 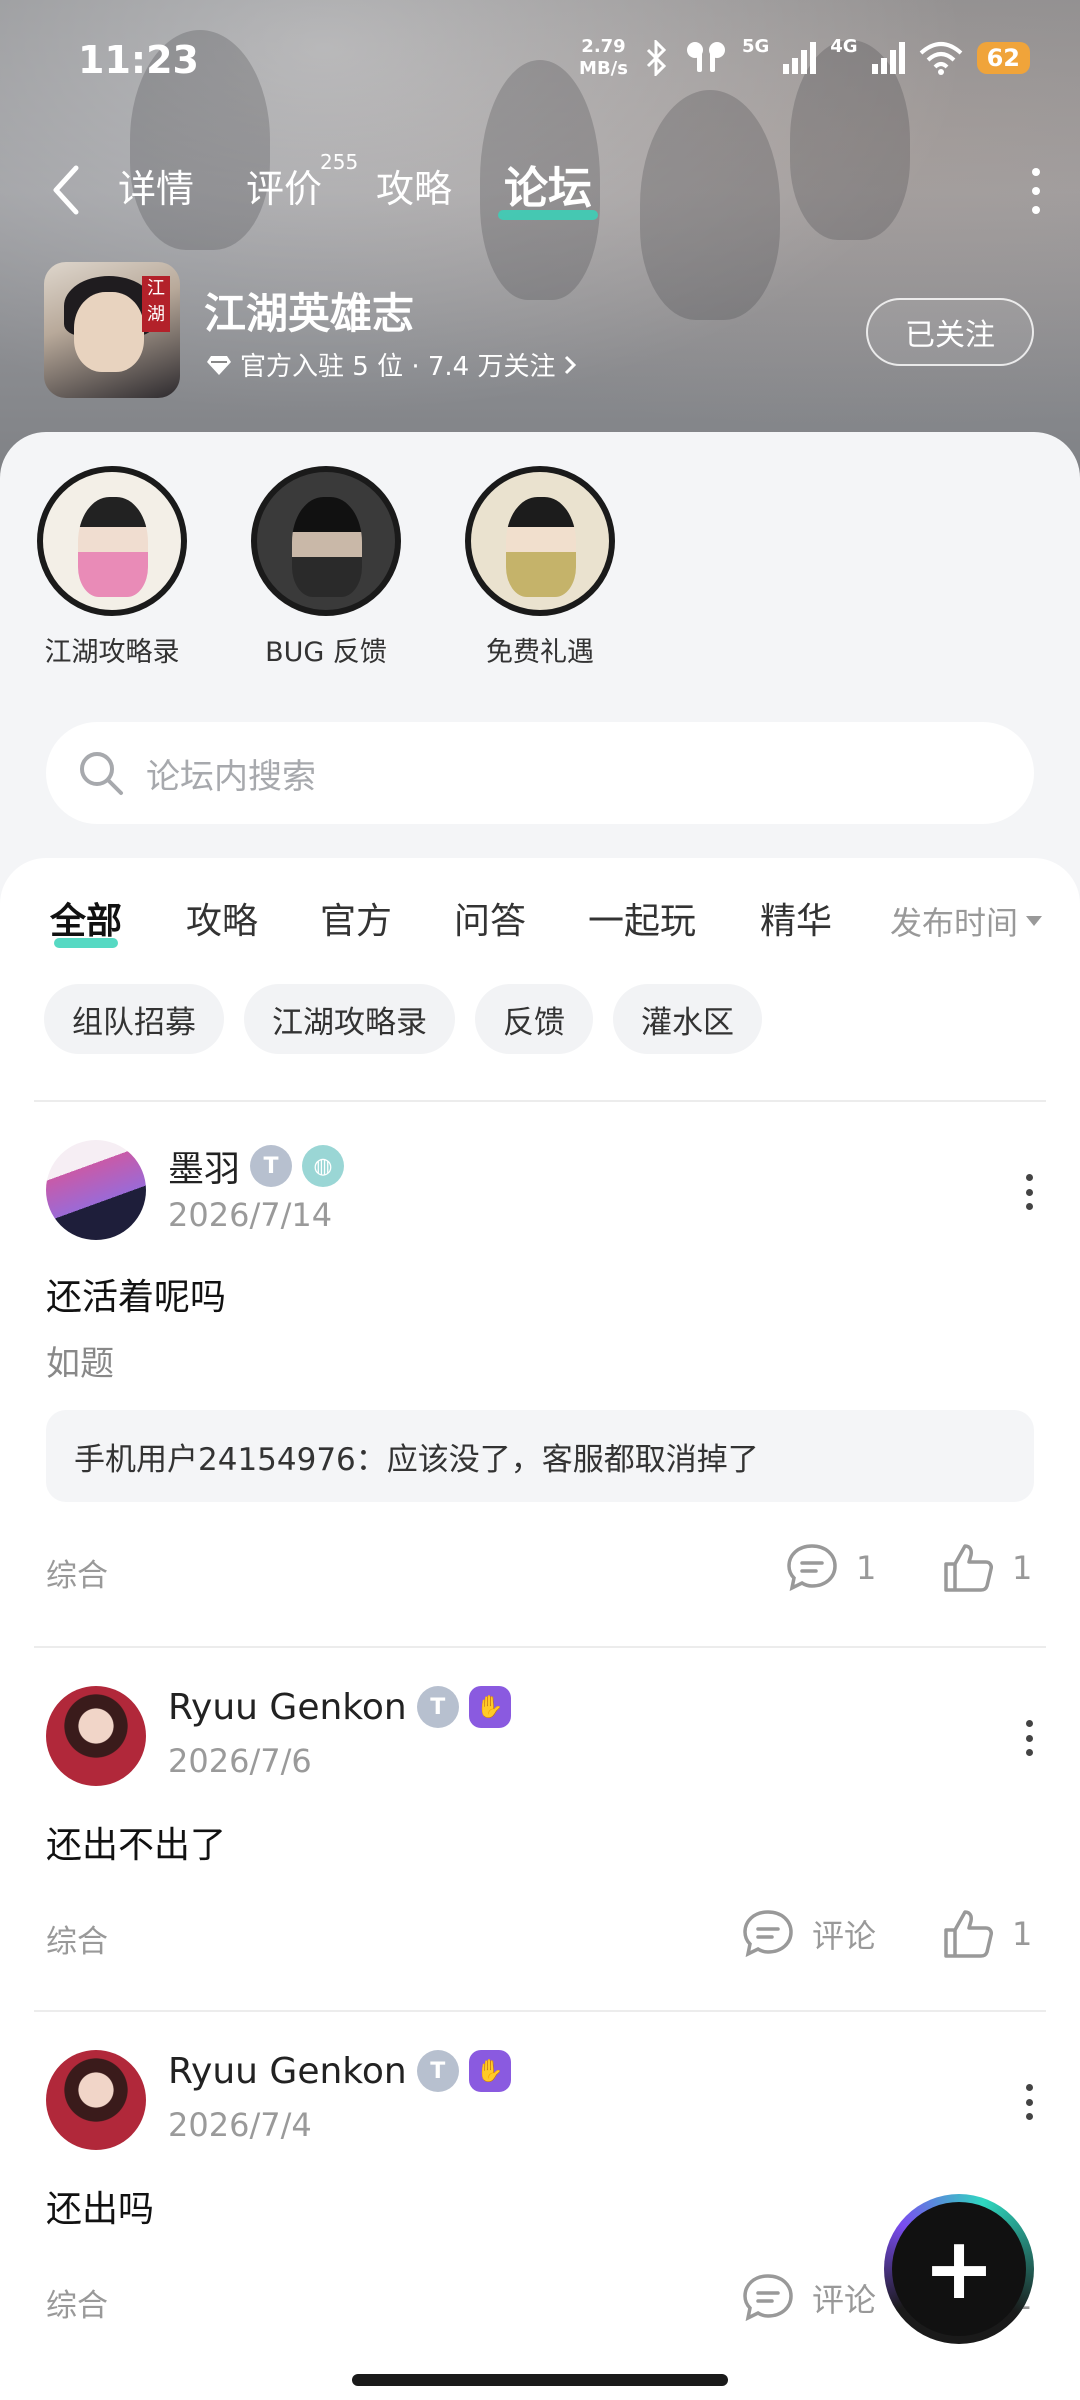 What do you see at coordinates (136, 1297) in the screenshot?
I see `post-title: 还活着呢吗` at bounding box center [136, 1297].